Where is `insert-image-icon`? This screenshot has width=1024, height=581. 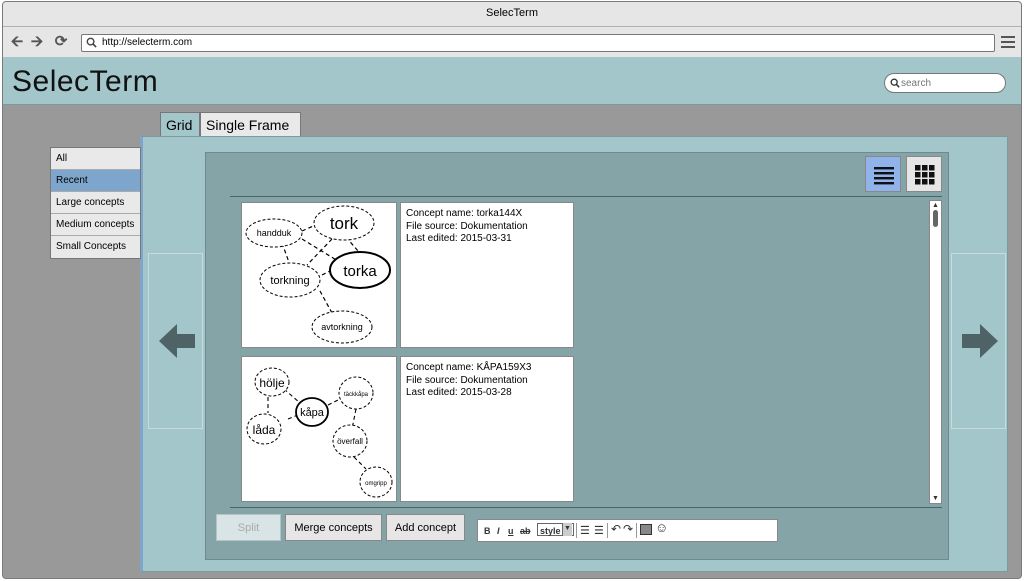
insert-image-icon is located at coordinates (646, 529).